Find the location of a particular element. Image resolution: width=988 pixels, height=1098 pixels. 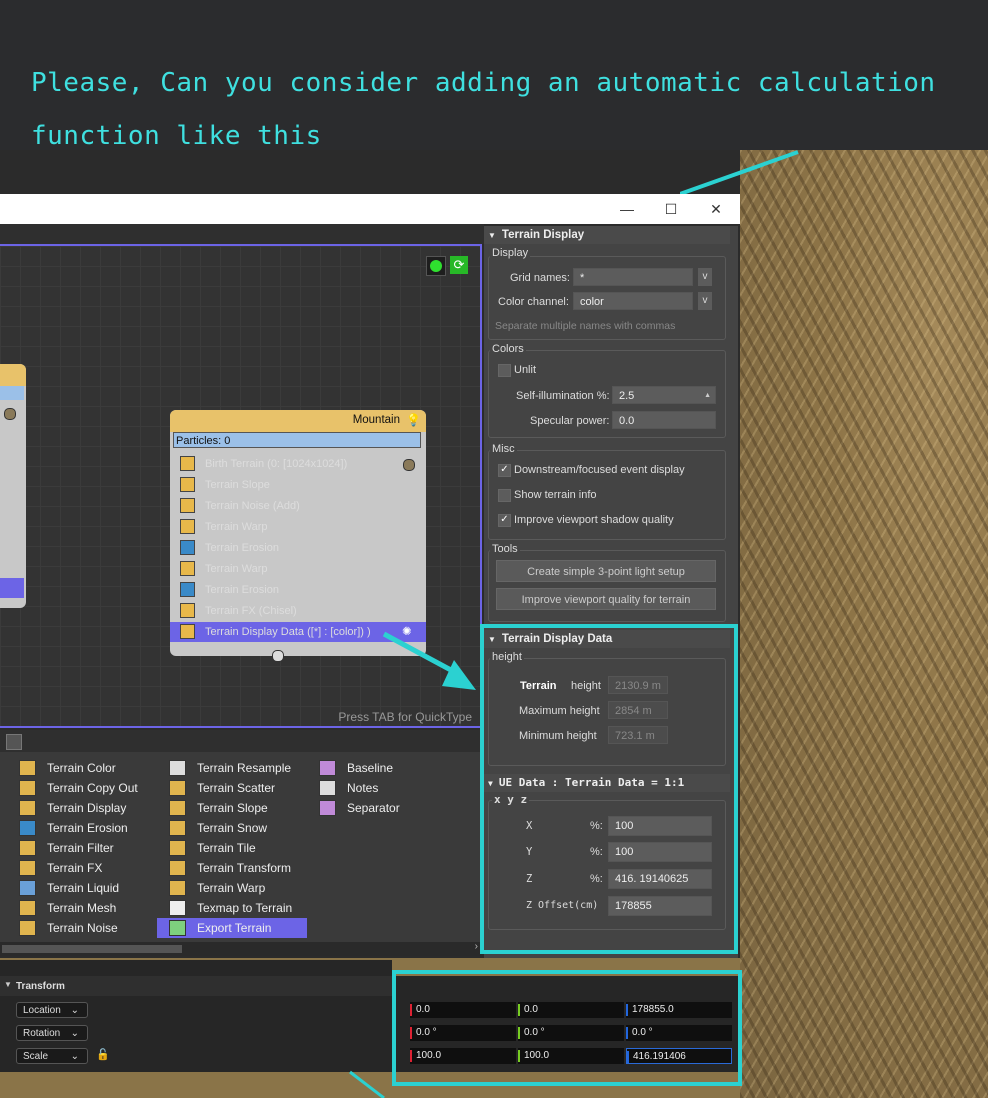

terrain-scatter-icon is located at coordinates (177, 788).